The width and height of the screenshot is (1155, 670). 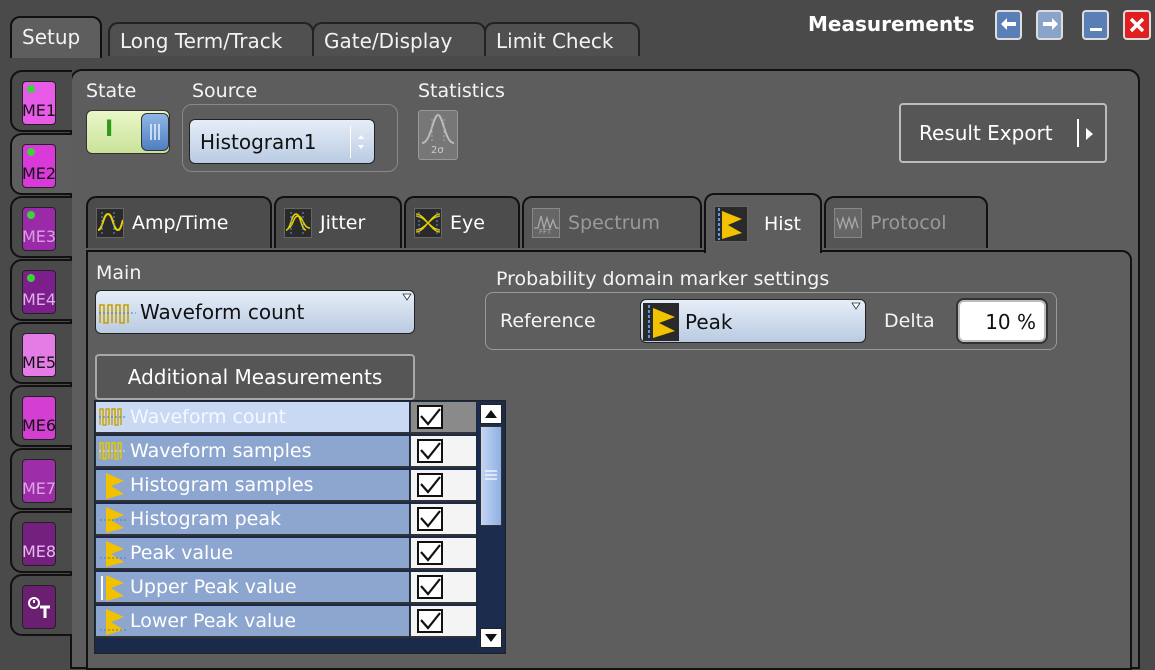 What do you see at coordinates (41, 290) in the screenshot?
I see `me-tab-4: ME4` at bounding box center [41, 290].